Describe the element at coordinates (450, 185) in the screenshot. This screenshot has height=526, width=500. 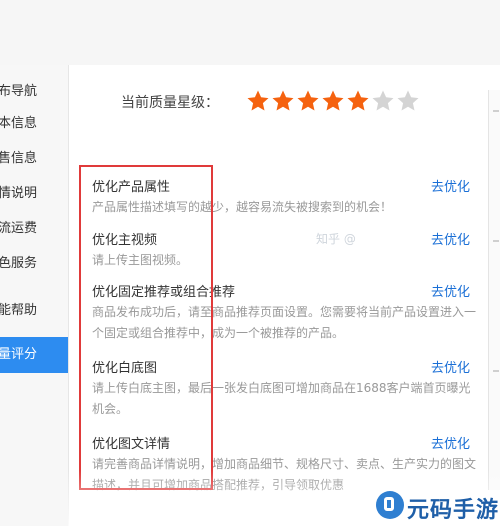
I see `optimize-product-attributes-link: 去优化` at that location.